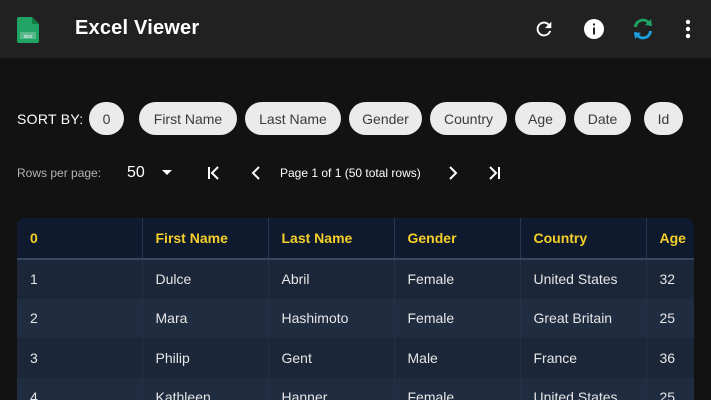 Image resolution: width=711 pixels, height=400 pixels. Describe the element at coordinates (331, 239) in the screenshot. I see `column-header-last-name: Last Name` at that location.